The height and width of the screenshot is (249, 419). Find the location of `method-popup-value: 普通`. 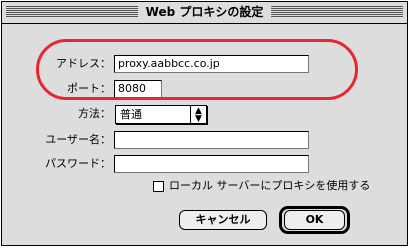

method-popup-value: 普通 is located at coordinates (131, 114).